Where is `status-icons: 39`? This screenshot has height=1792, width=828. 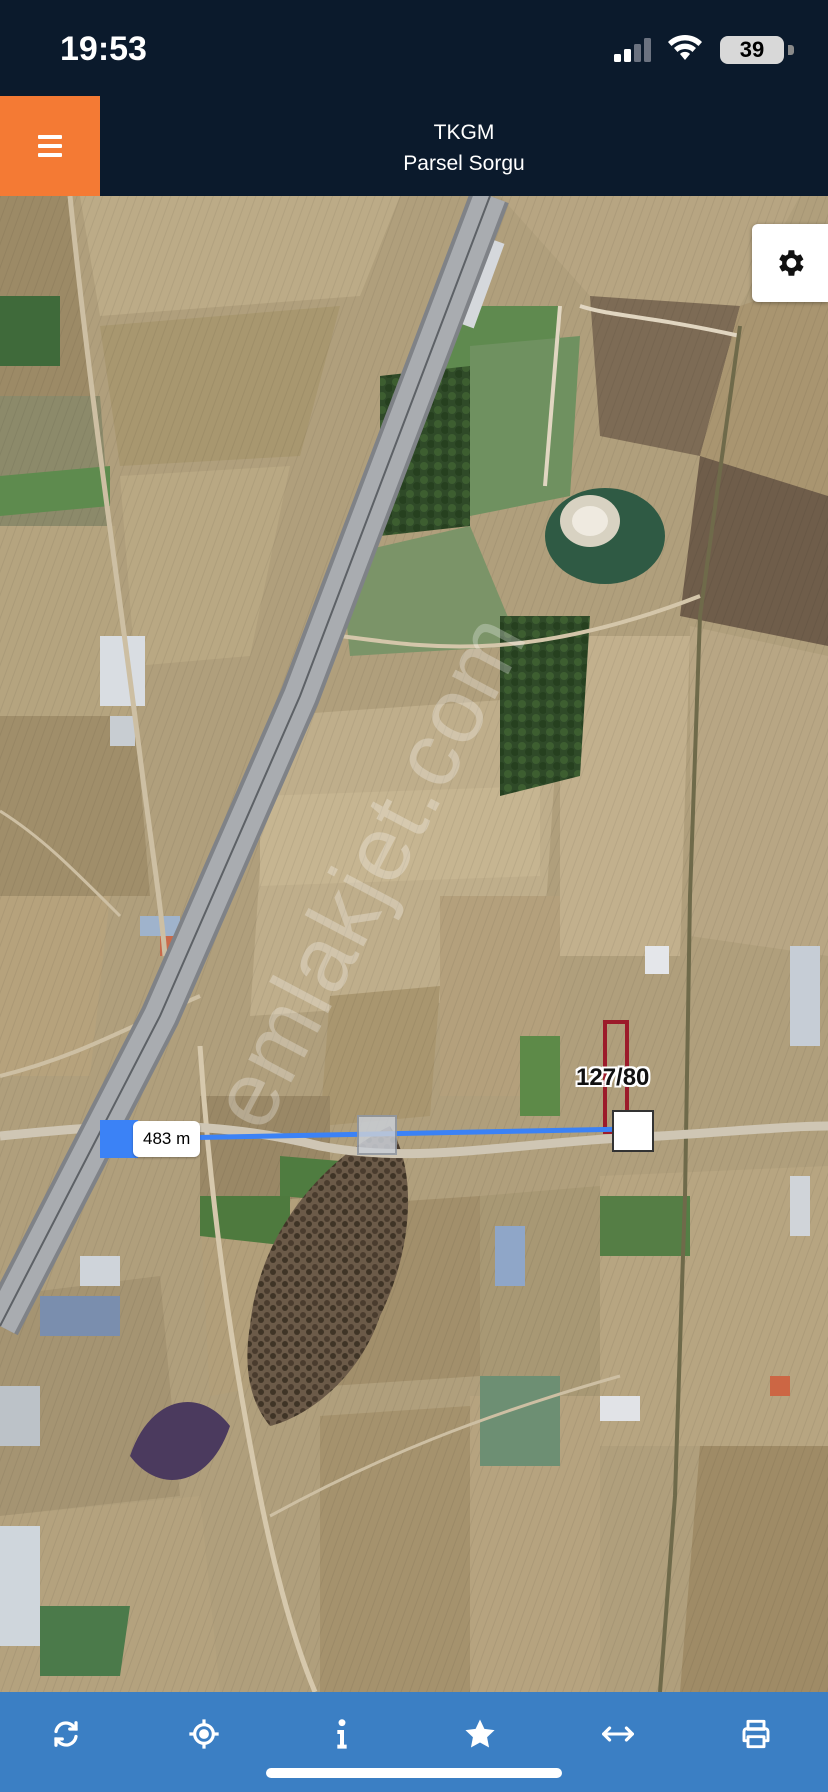
status-icons: 39 is located at coordinates (694, 50).